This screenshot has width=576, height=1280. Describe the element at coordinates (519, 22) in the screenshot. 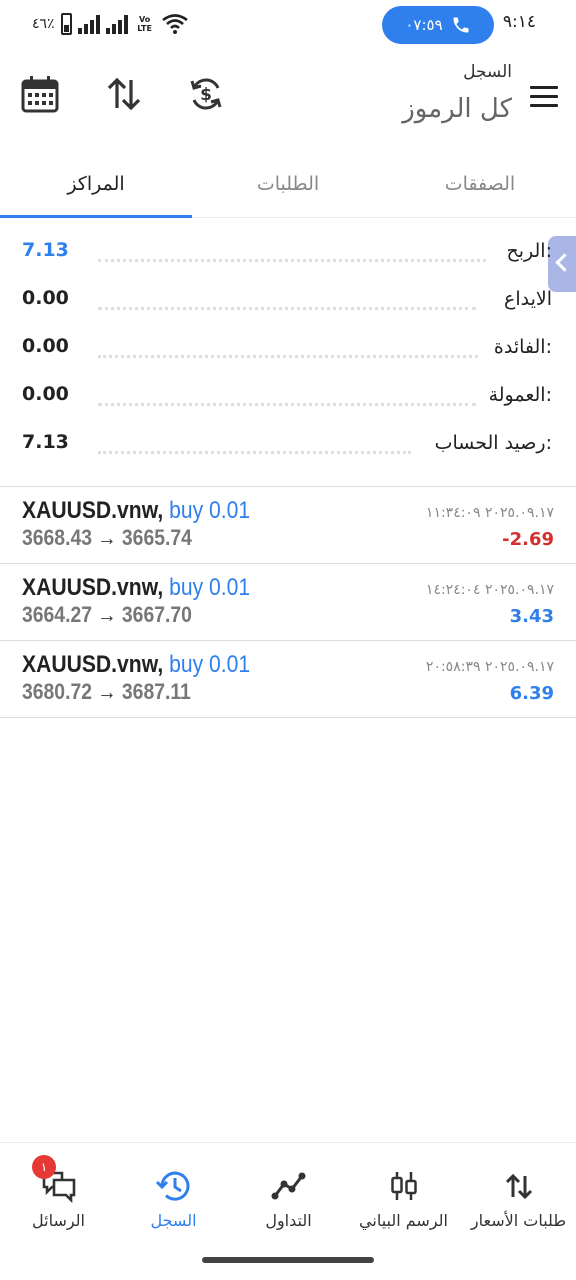

I see `status-time: ٩:١٤` at that location.